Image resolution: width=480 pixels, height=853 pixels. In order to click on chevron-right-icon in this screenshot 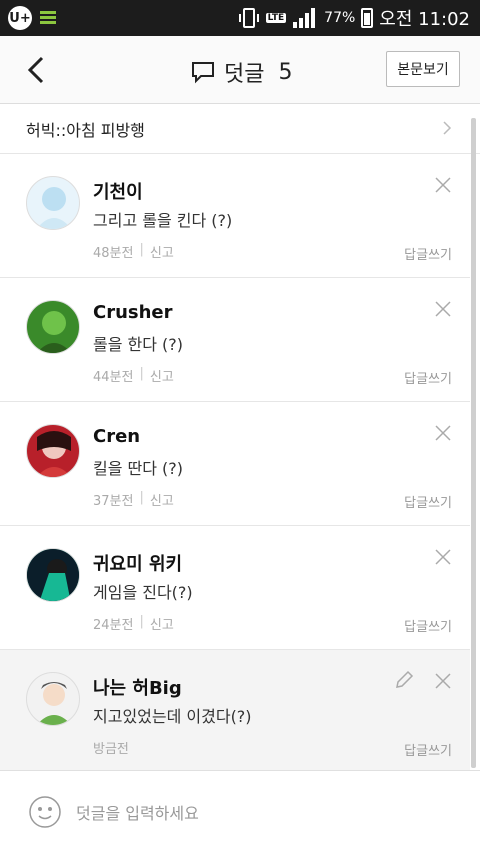, I will do `click(447, 128)`.